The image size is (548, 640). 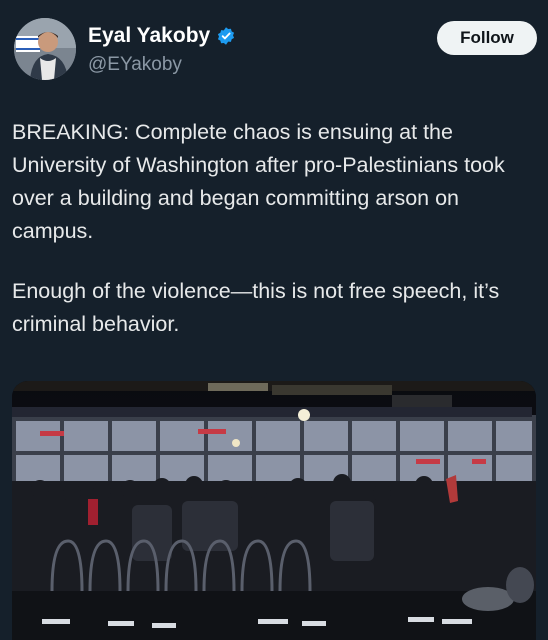 I want to click on author-handle: @EYakoby, so click(x=135, y=65).